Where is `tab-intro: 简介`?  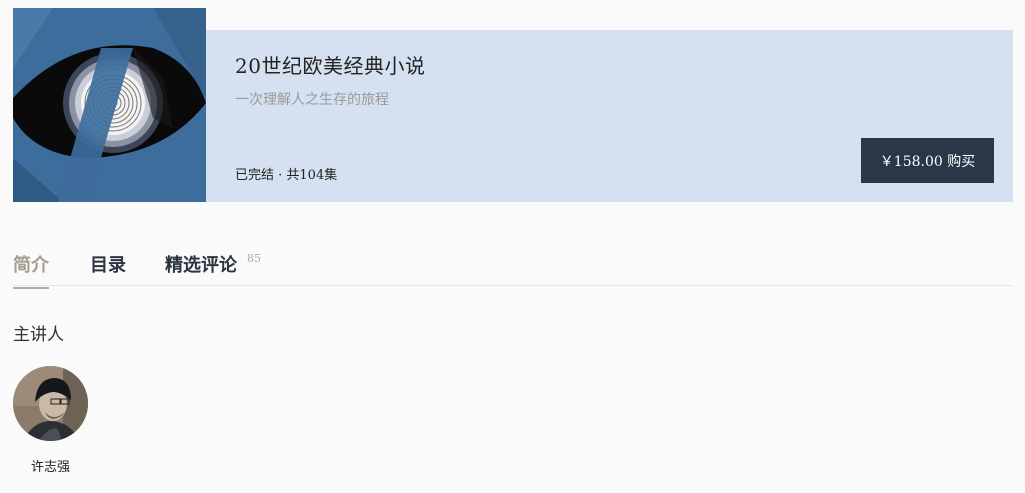
tab-intro: 简介 is located at coordinates (31, 270).